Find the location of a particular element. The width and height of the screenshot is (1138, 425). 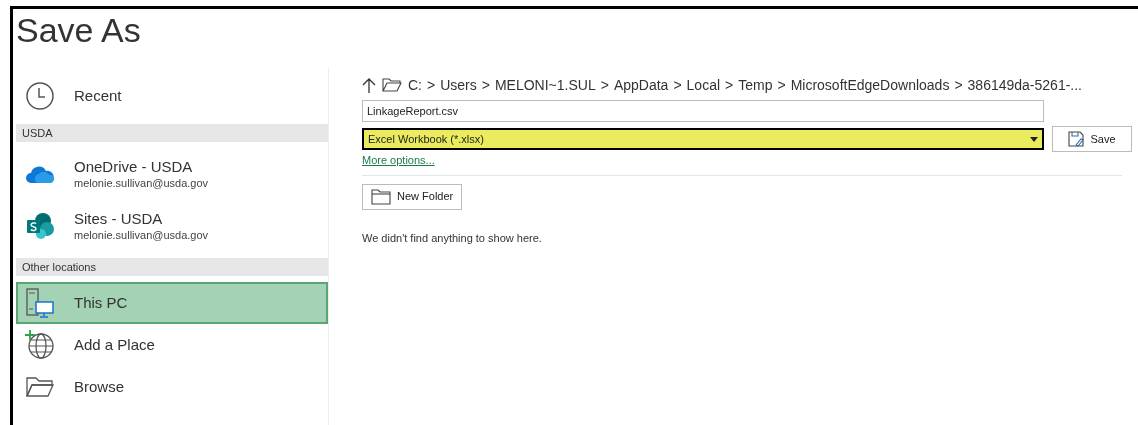

breadcrumb-link: AppData is located at coordinates (641, 85).